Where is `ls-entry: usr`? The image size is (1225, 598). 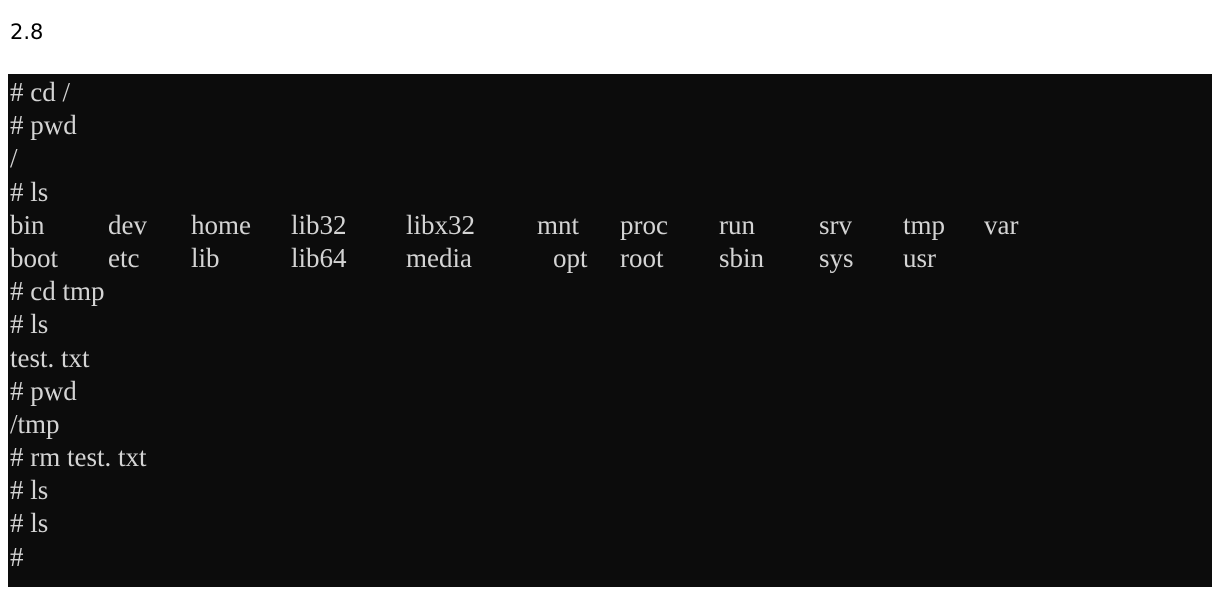
ls-entry: usr is located at coordinates (919, 257).